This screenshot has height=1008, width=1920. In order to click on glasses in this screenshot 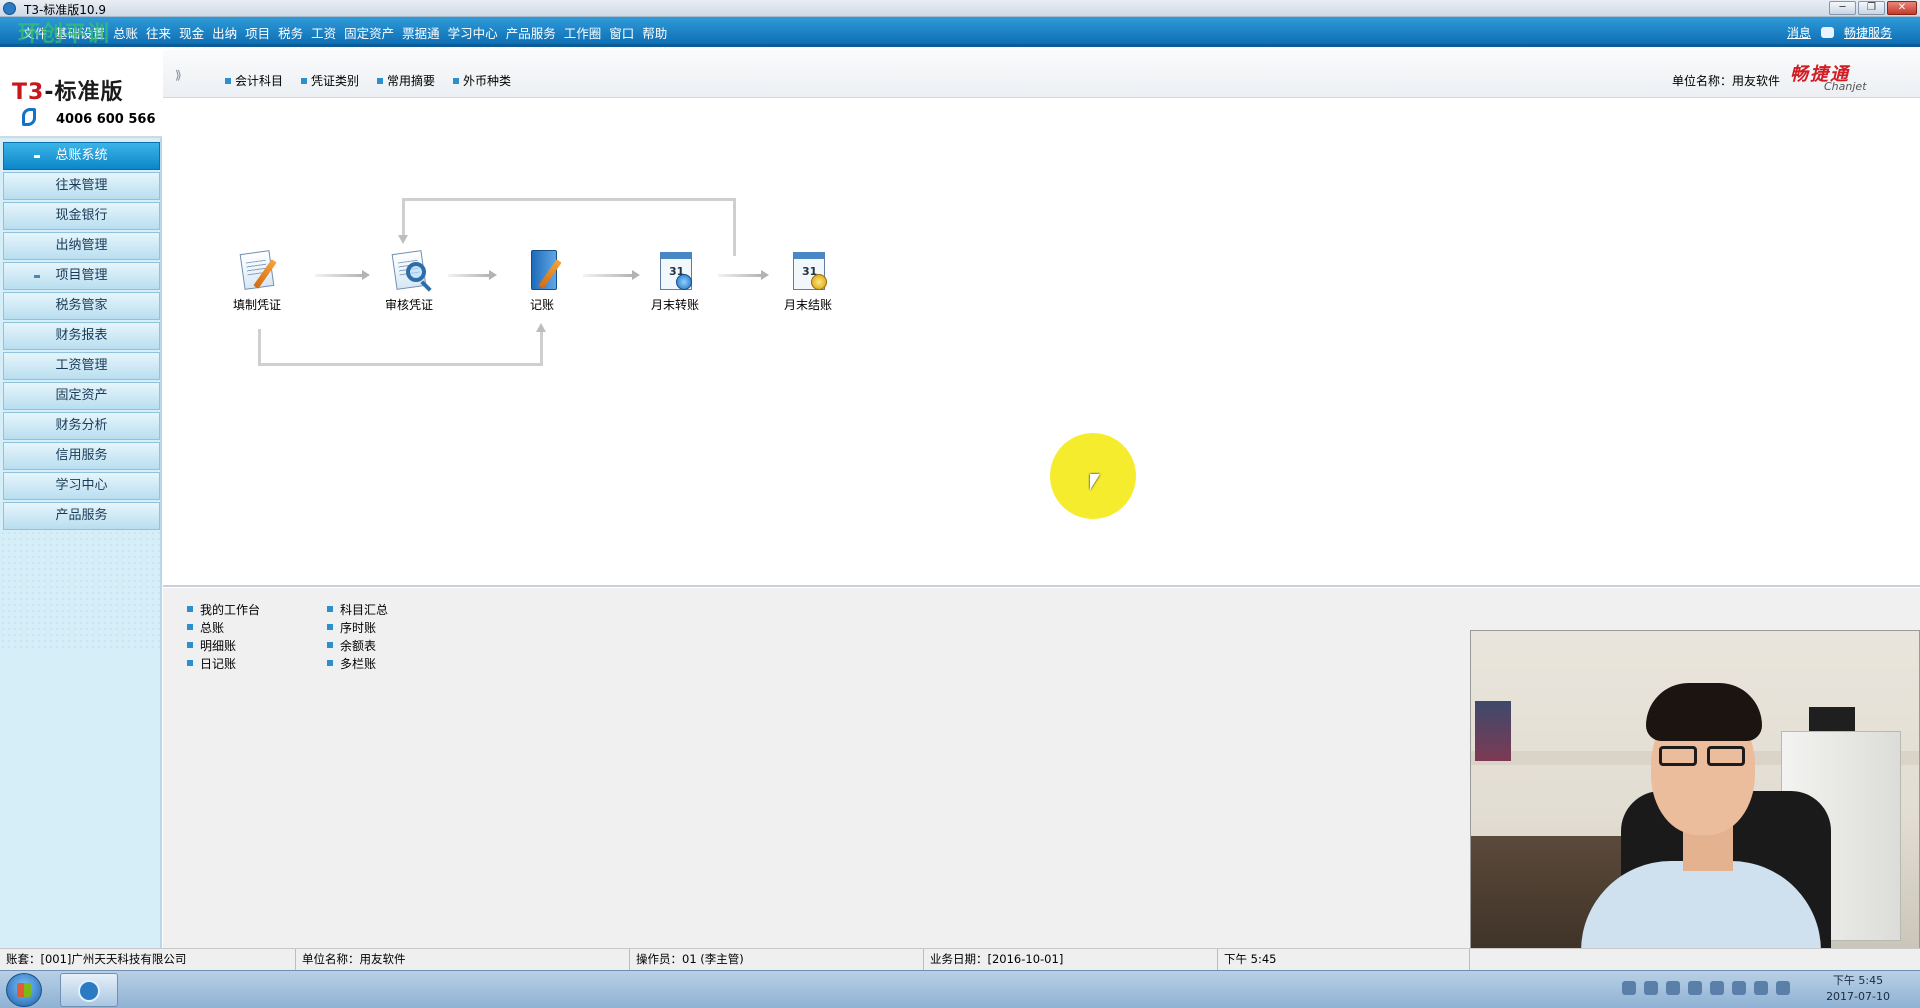, I will do `click(1704, 756)`.